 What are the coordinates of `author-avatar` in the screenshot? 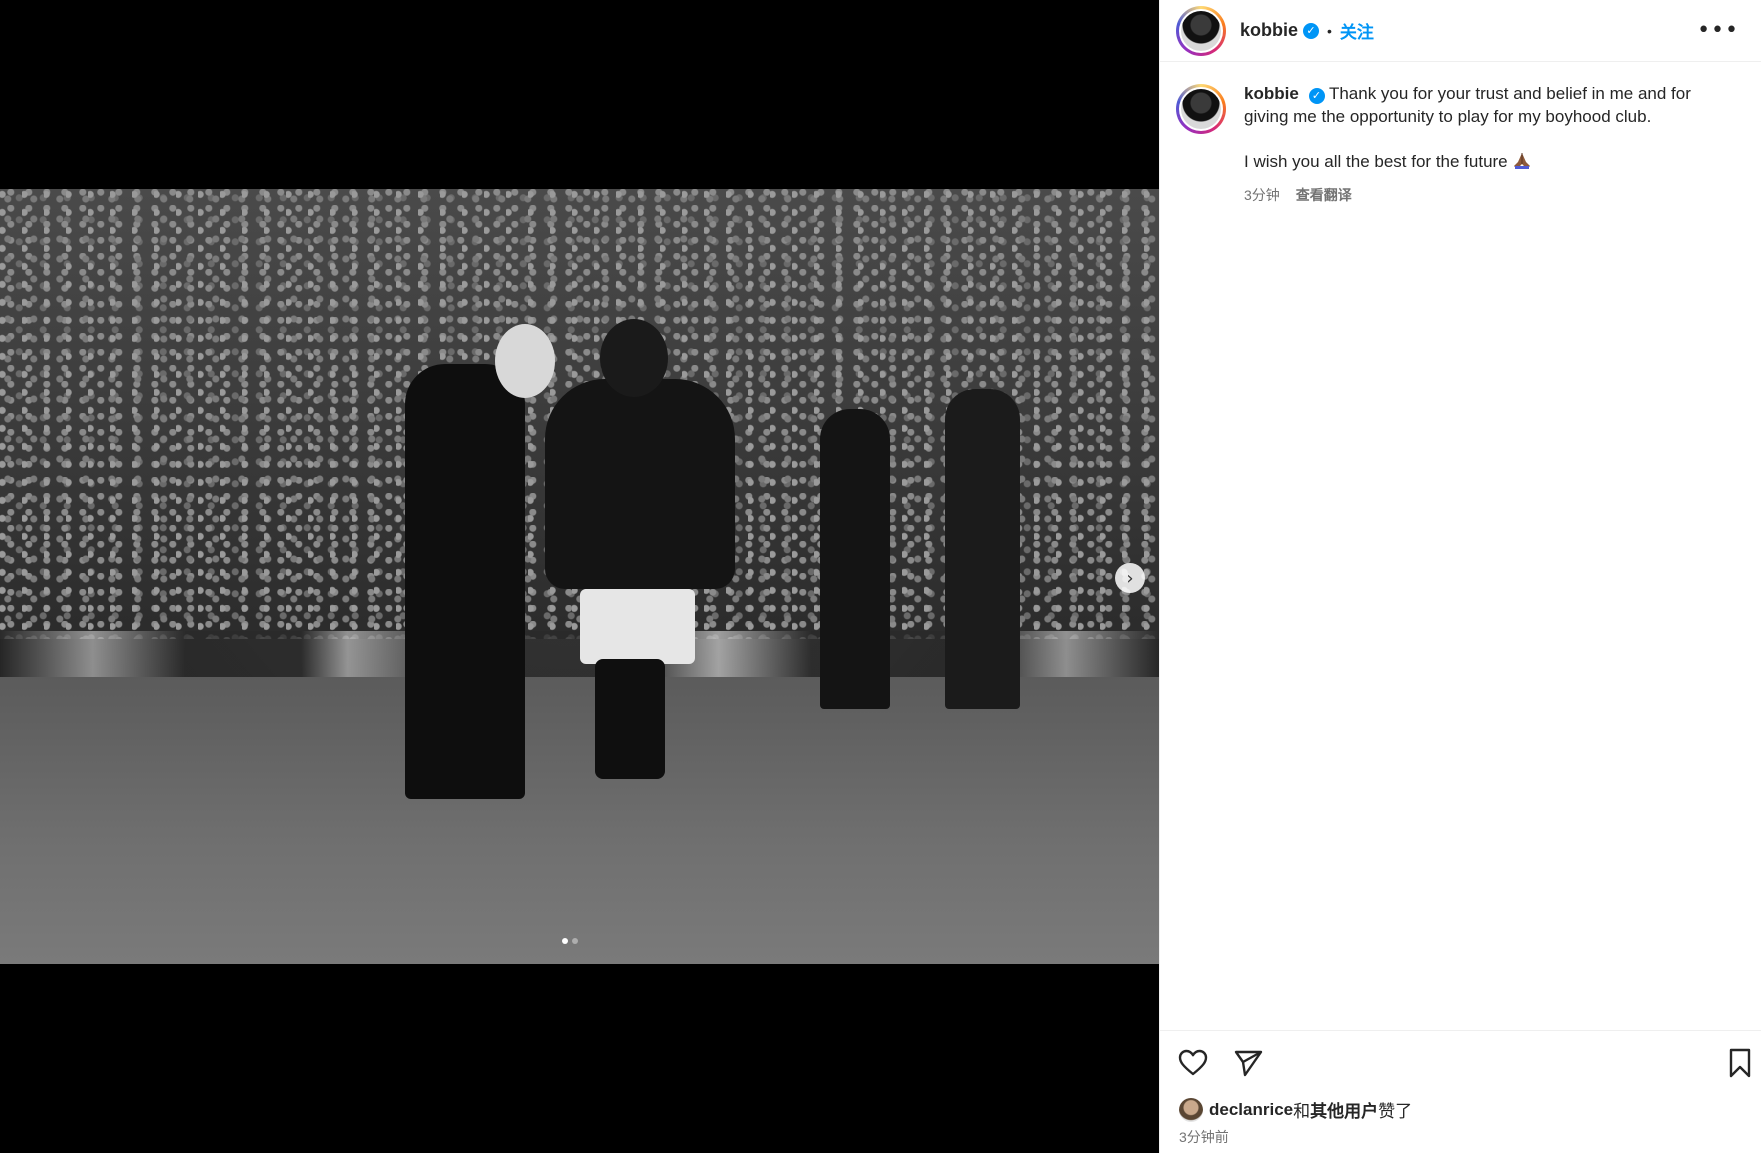 It's located at (1201, 30).